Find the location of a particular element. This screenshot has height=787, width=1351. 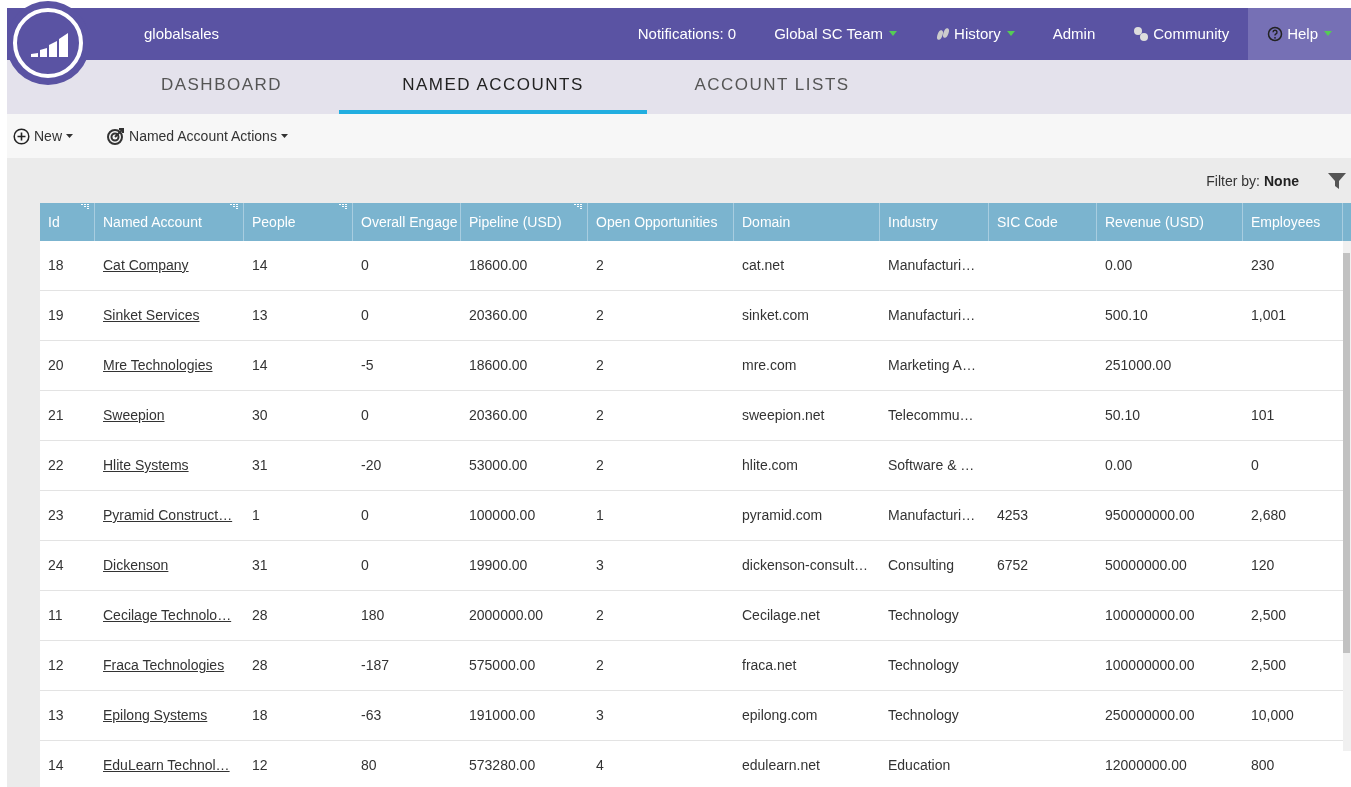

table-cell-text: 11 is located at coordinates (55, 615).